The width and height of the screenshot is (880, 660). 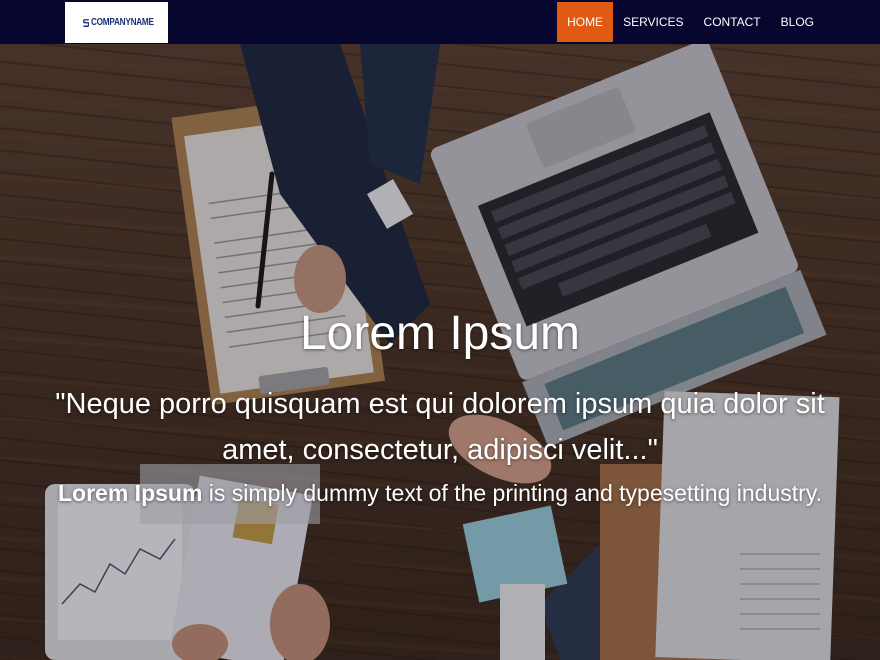 I want to click on company-logo: COMPANYNAME, so click(x=116, y=22).